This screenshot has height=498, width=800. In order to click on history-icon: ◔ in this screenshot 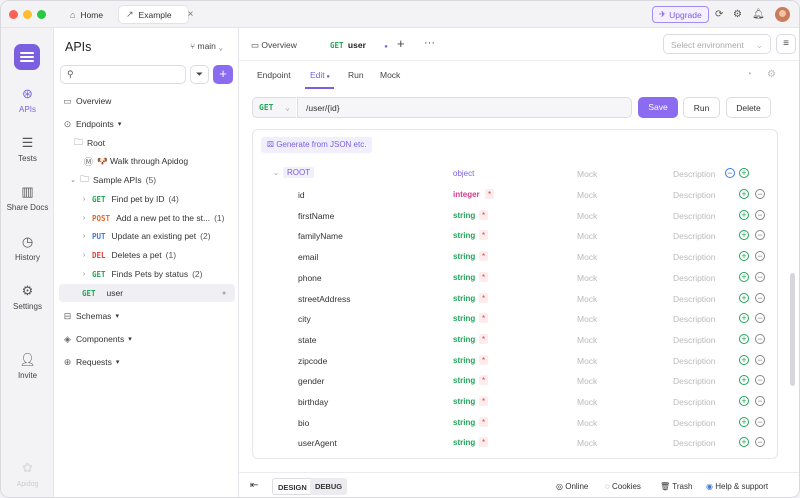, I will do `click(749, 74)`.